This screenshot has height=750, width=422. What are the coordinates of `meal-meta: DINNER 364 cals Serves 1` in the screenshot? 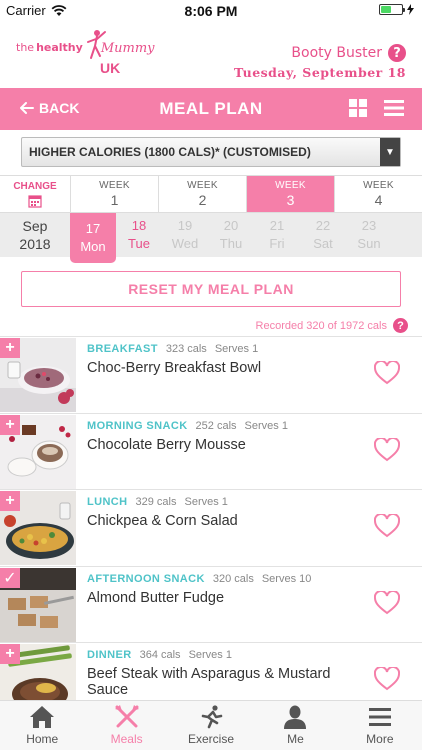 It's located at (159, 655).